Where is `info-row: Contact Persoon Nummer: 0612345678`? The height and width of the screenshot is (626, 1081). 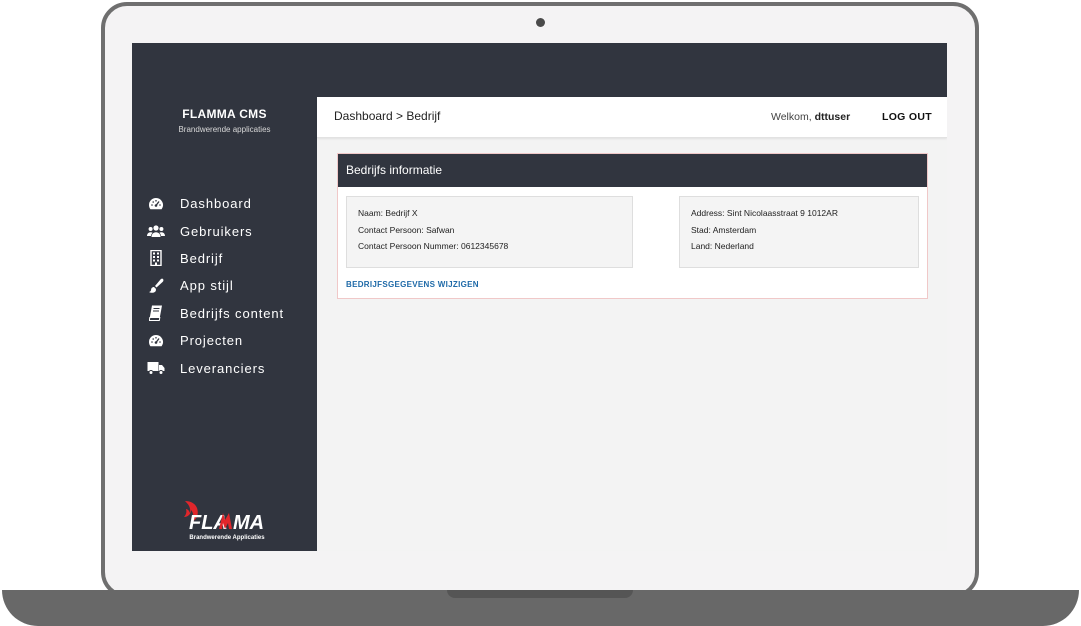
info-row: Contact Persoon Nummer: 0612345678 is located at coordinates (489, 246).